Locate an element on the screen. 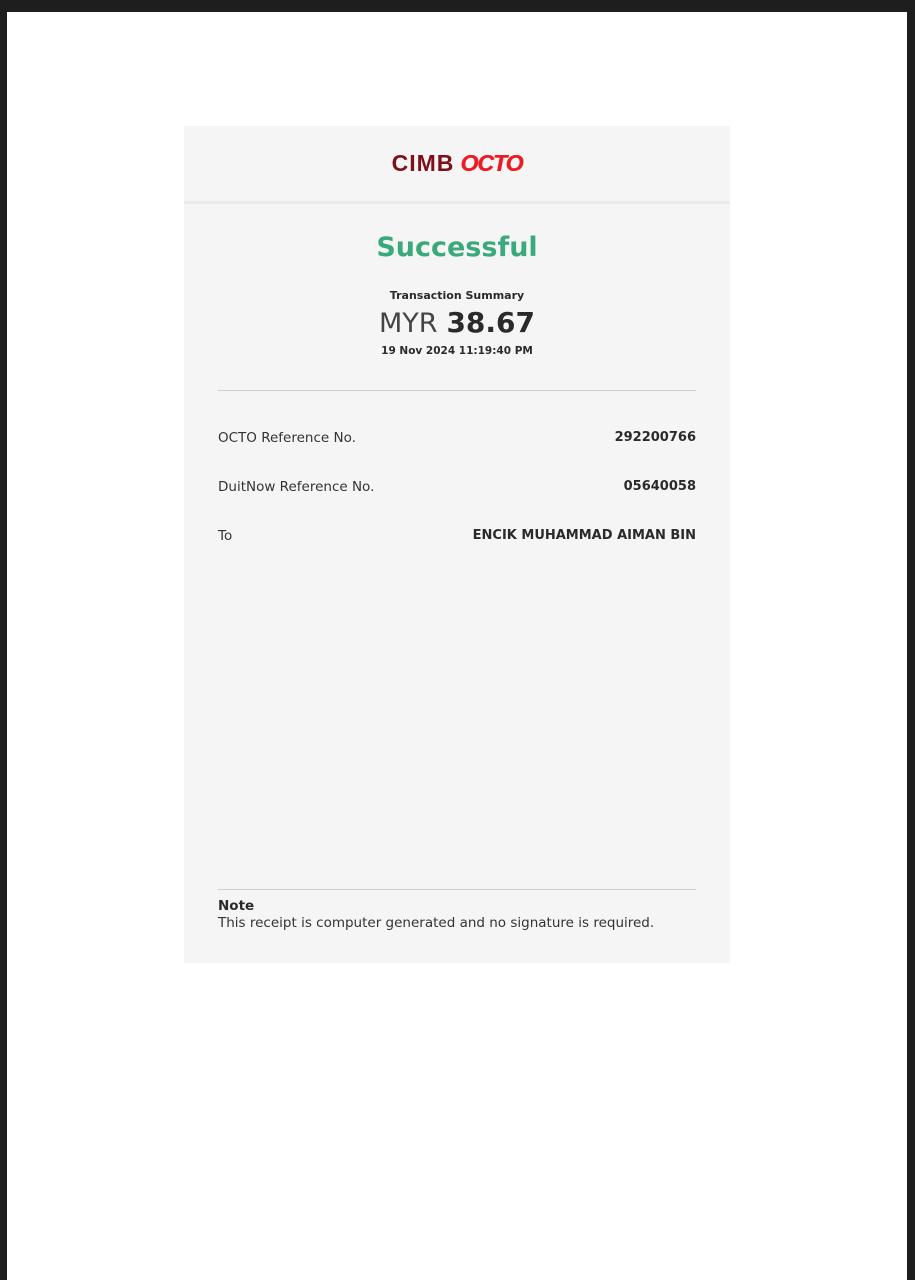 This screenshot has height=1280, width=915. receipt-header: CIMB OCTO is located at coordinates (457, 165).